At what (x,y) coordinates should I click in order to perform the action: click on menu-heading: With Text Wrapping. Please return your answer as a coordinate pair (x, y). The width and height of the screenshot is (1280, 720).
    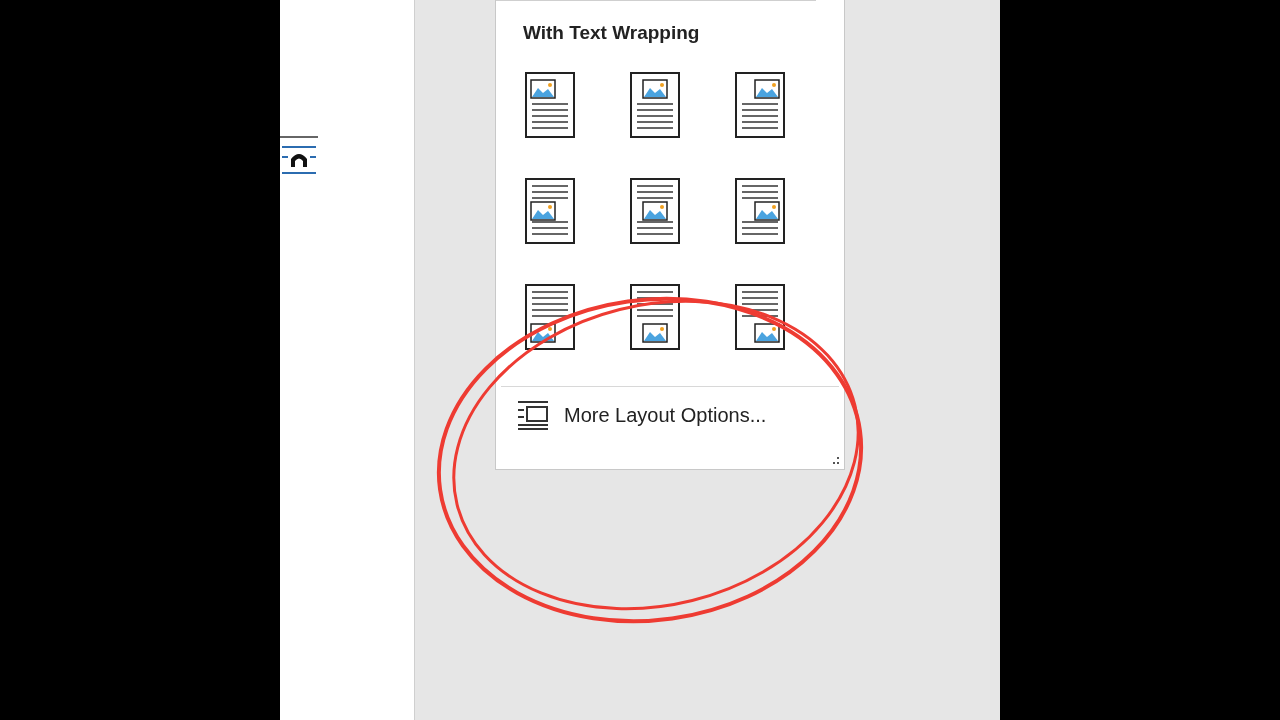
    Looking at the image, I should click on (612, 33).